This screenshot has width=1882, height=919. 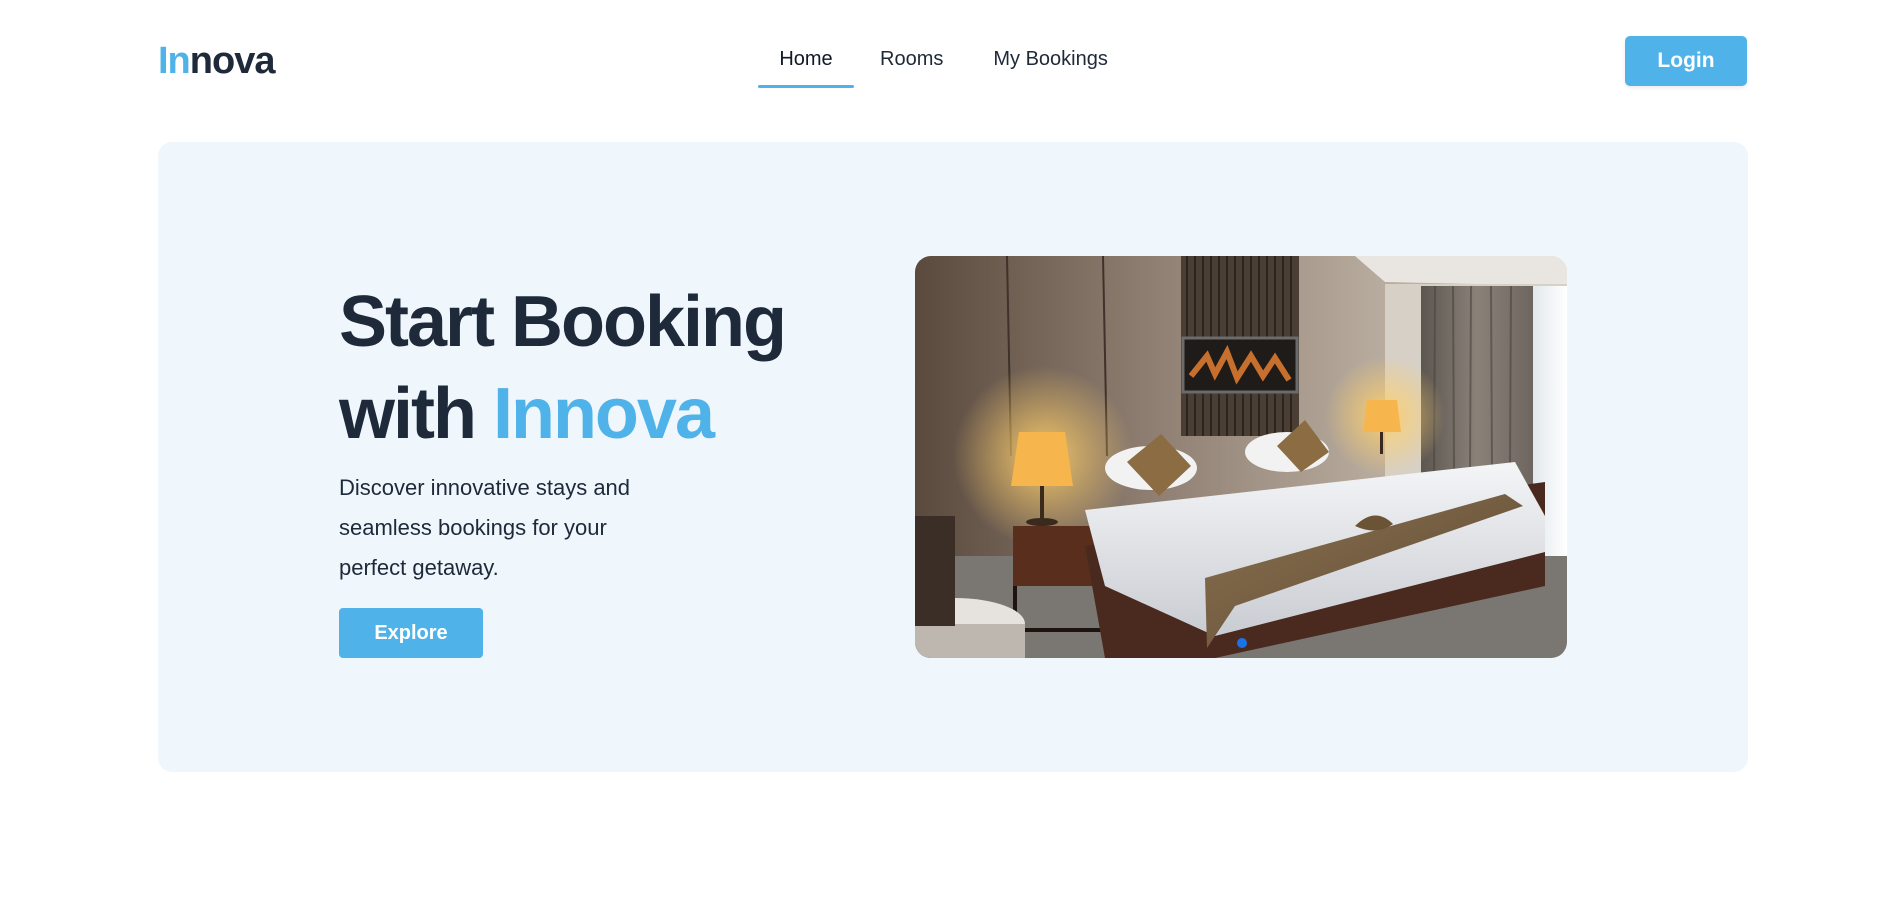 What do you see at coordinates (1050, 64) in the screenshot?
I see `nav-item-my-bookings: My Bookings` at bounding box center [1050, 64].